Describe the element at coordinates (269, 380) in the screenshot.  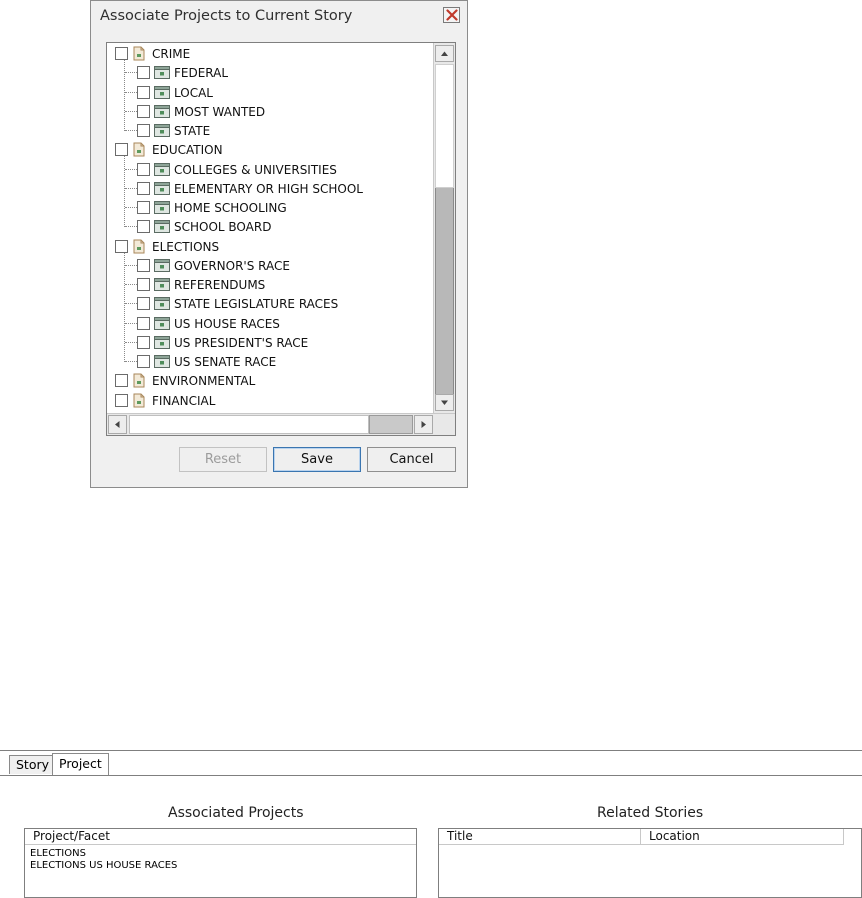
I see `tree-category-row: ENVIRONMENTAL` at that location.